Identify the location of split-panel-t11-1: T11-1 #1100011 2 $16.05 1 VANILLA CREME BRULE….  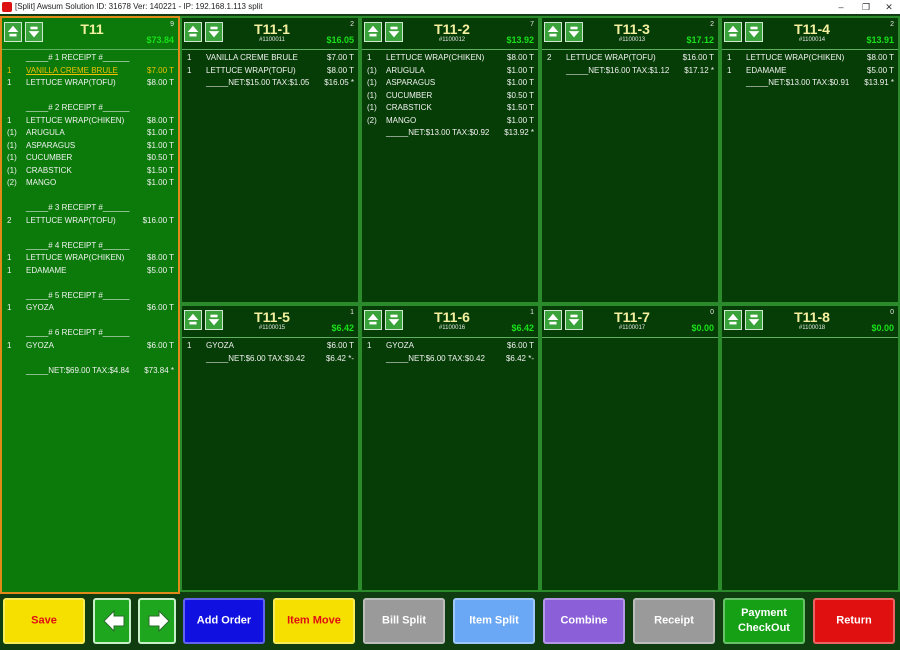
(270, 160).